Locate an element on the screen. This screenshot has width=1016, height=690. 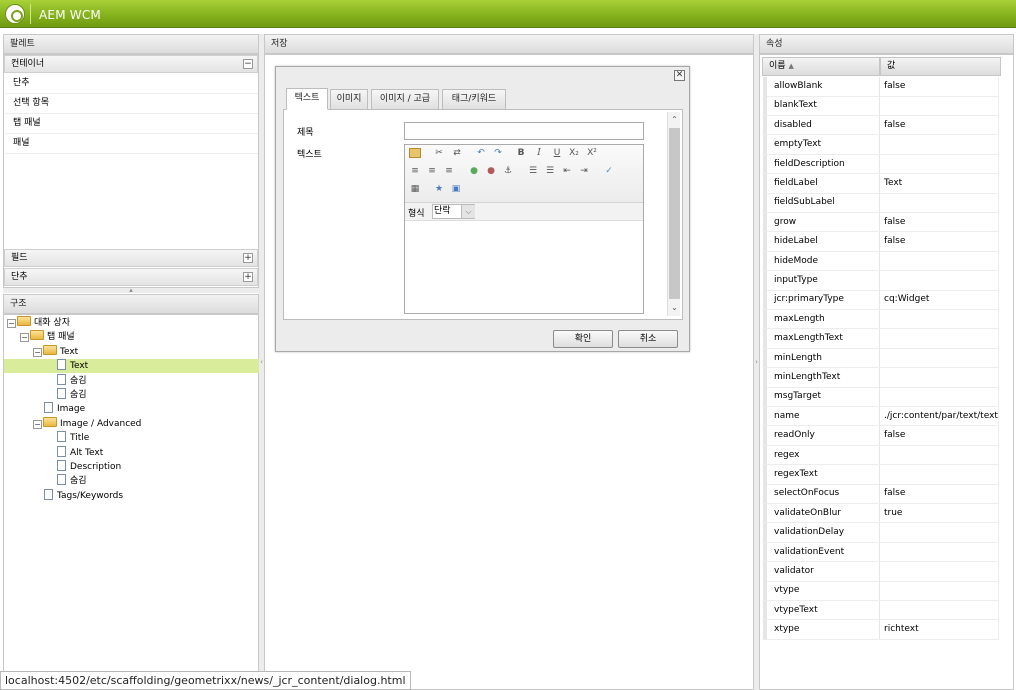
property-row: validateOnBlur true is located at coordinates (881, 513).